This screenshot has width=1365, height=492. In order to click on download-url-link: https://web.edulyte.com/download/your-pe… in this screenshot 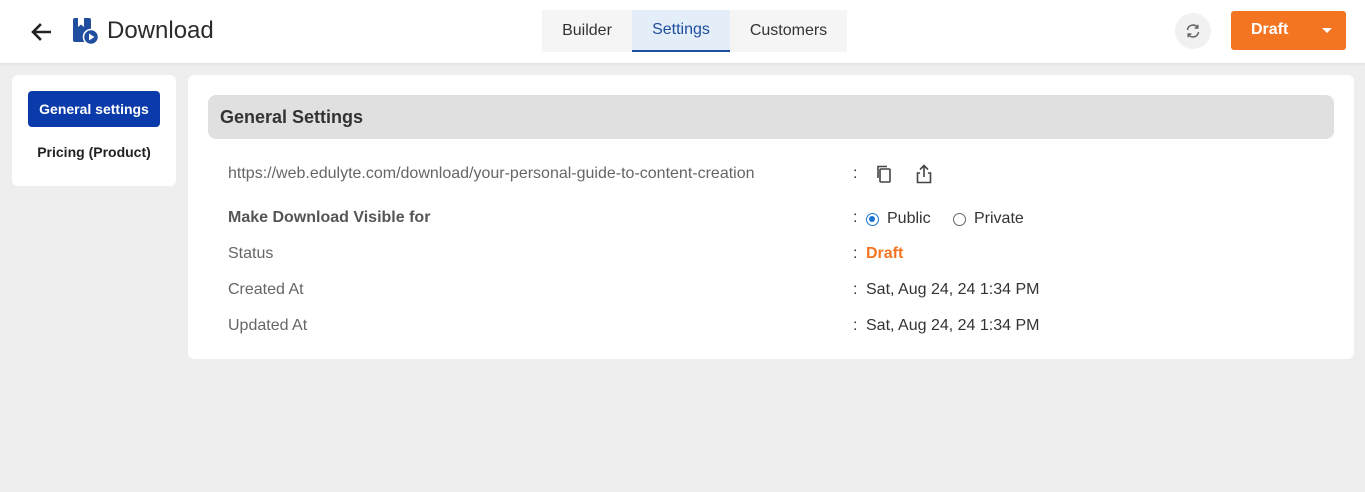, I will do `click(491, 174)`.